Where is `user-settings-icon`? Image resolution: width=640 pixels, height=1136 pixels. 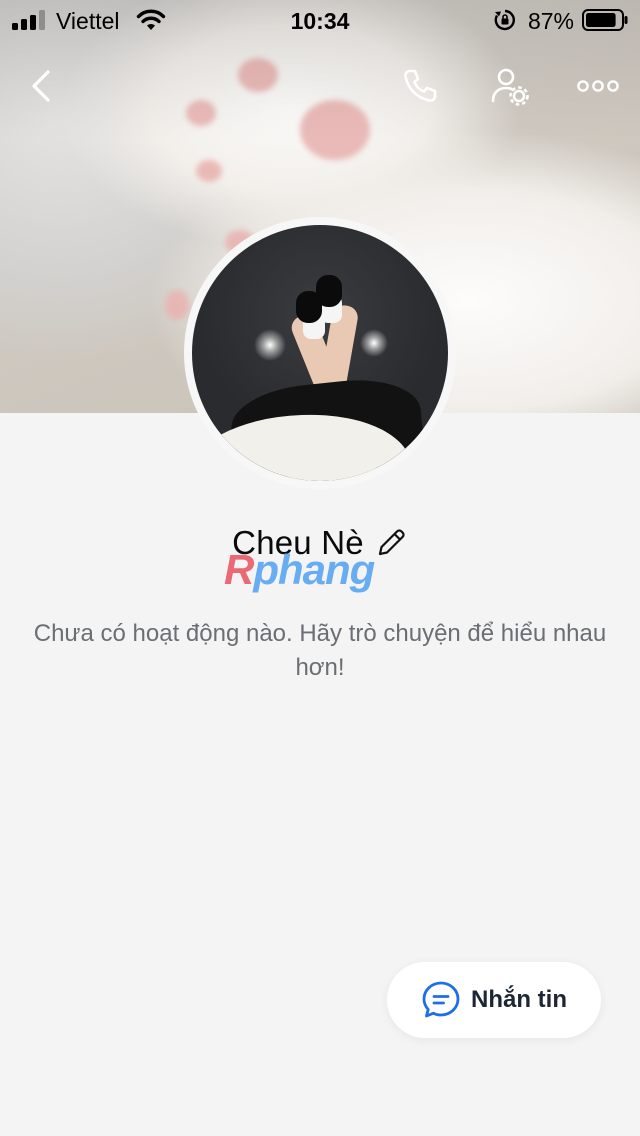
user-settings-icon is located at coordinates (510, 87).